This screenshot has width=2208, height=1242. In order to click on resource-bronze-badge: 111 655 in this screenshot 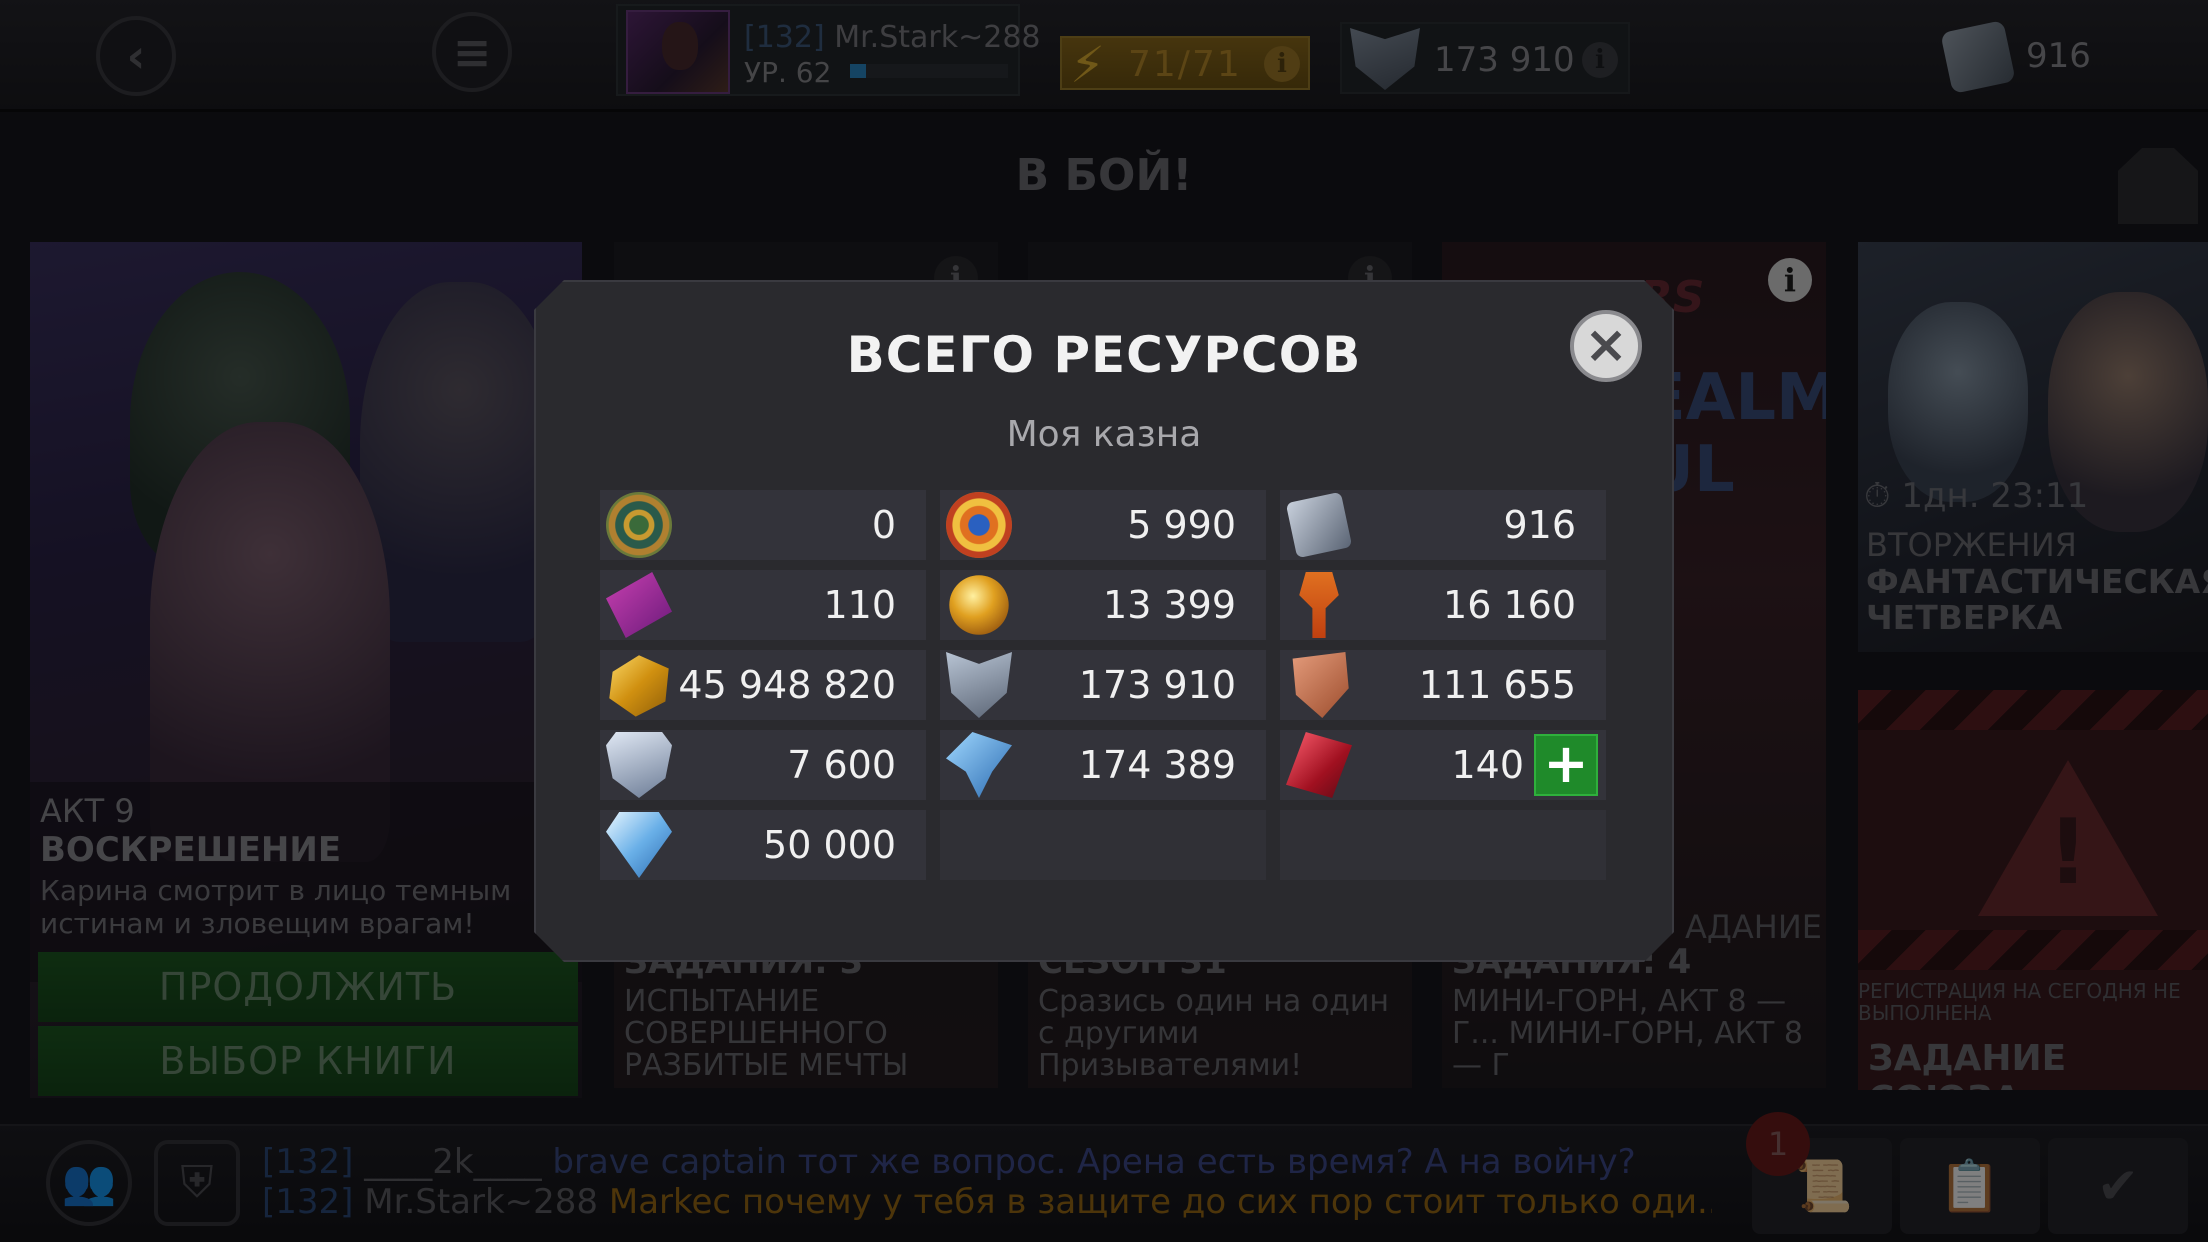, I will do `click(1443, 685)`.